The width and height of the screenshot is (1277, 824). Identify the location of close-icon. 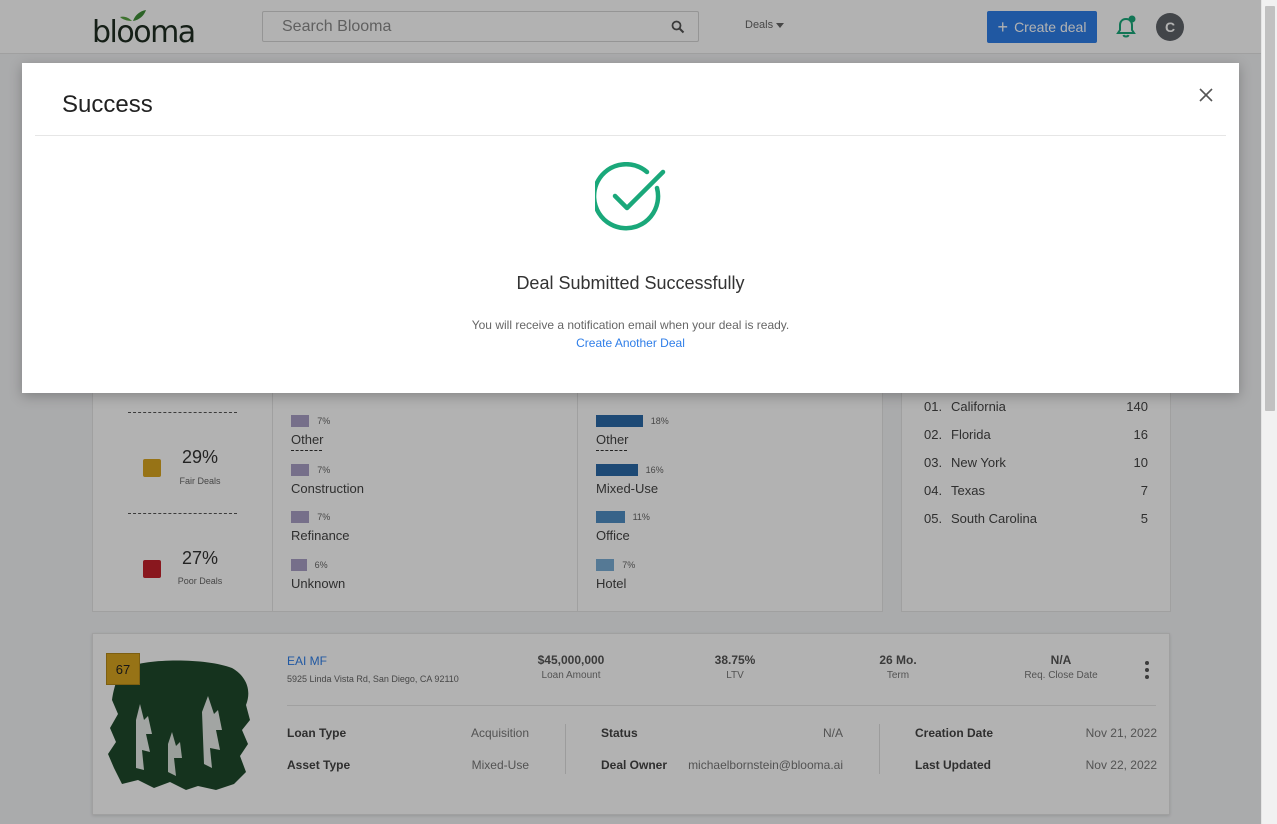
(1206, 95).